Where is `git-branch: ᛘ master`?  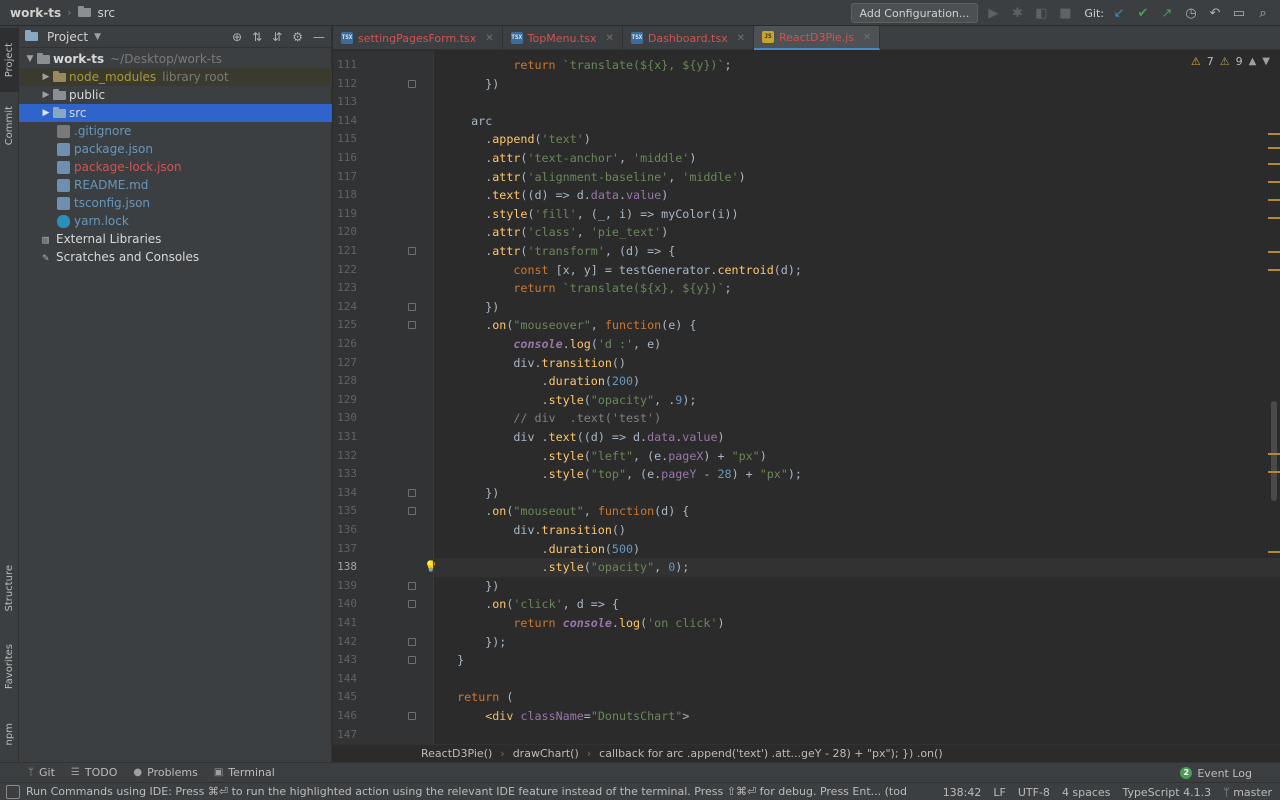 git-branch: ᛘ master is located at coordinates (1247, 792).